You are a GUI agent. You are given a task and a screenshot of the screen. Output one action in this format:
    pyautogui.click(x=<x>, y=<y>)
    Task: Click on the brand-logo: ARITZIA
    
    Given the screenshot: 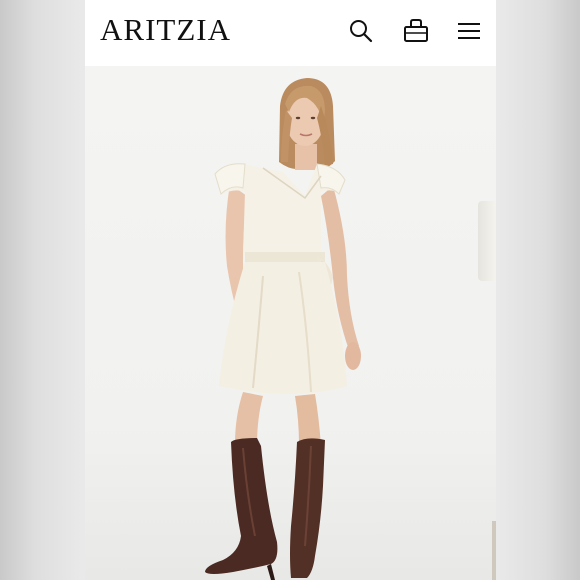 What is the action you would take?
    pyautogui.click(x=165, y=30)
    